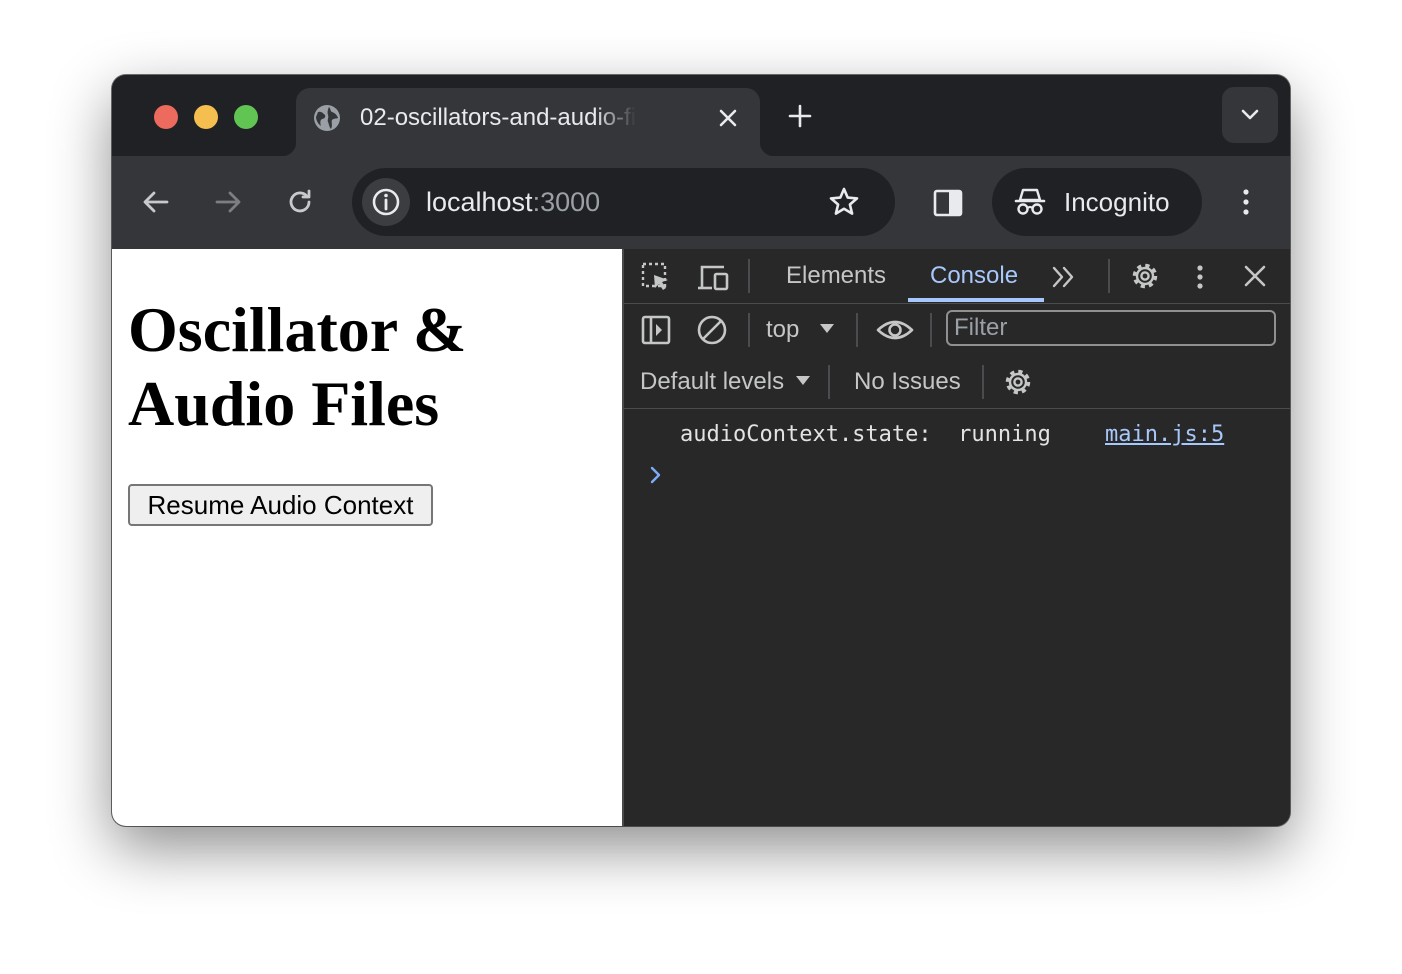 The image size is (1402, 974). I want to click on console-levels-bar: Default levels No Issues, so click(957, 382).